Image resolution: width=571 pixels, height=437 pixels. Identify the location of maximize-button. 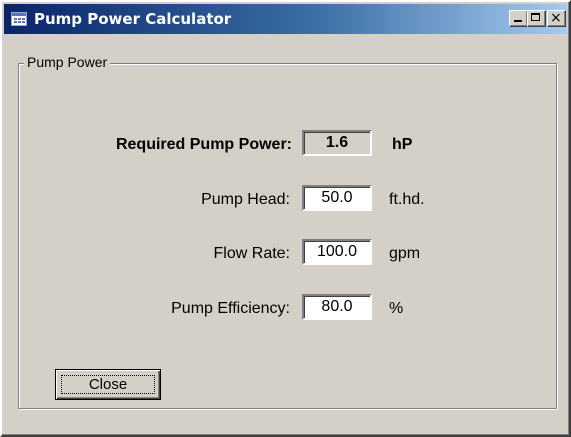
(536, 18).